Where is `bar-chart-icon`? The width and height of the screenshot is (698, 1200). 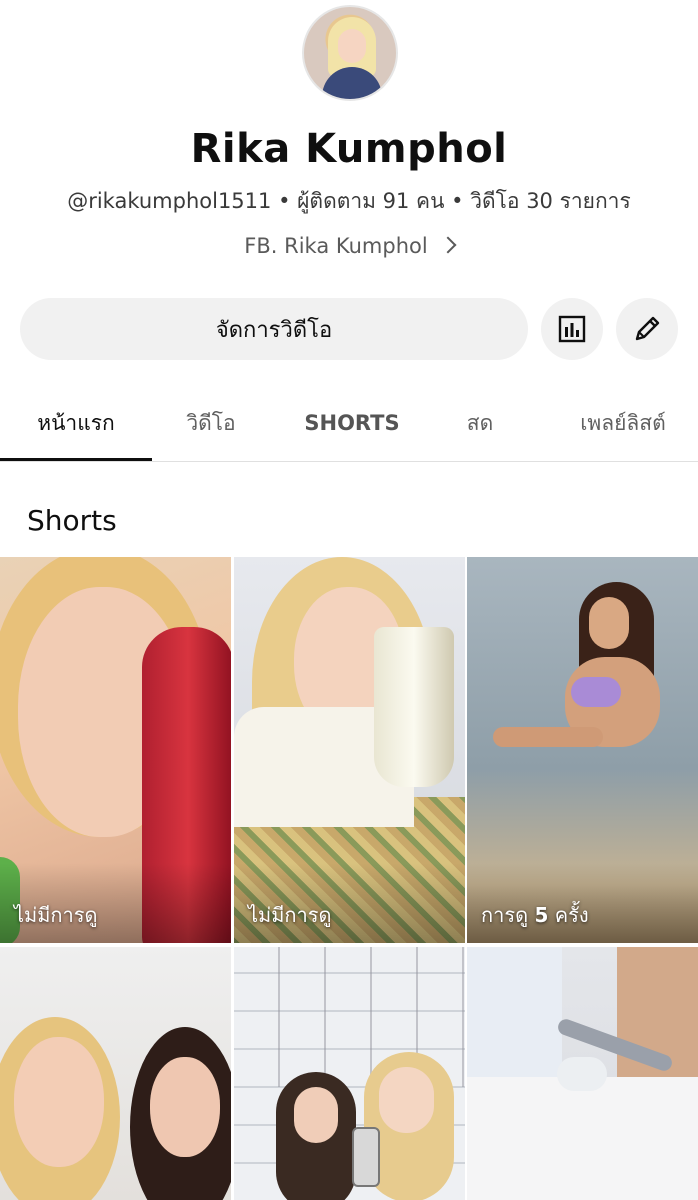 bar-chart-icon is located at coordinates (572, 329).